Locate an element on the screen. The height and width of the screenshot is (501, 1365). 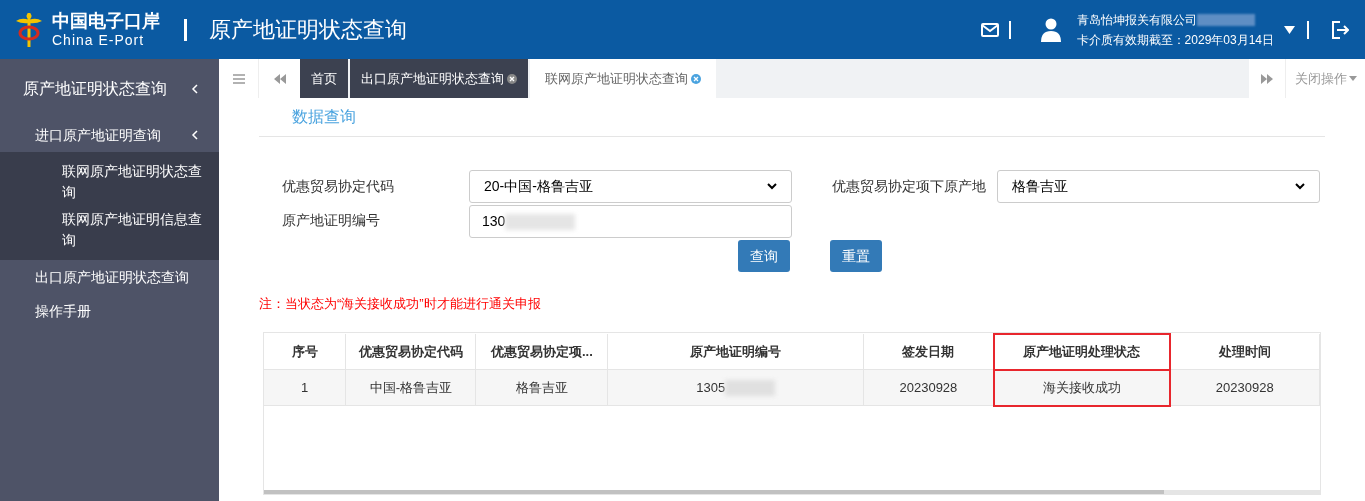
logout-icon is located at coordinates (1340, 29).